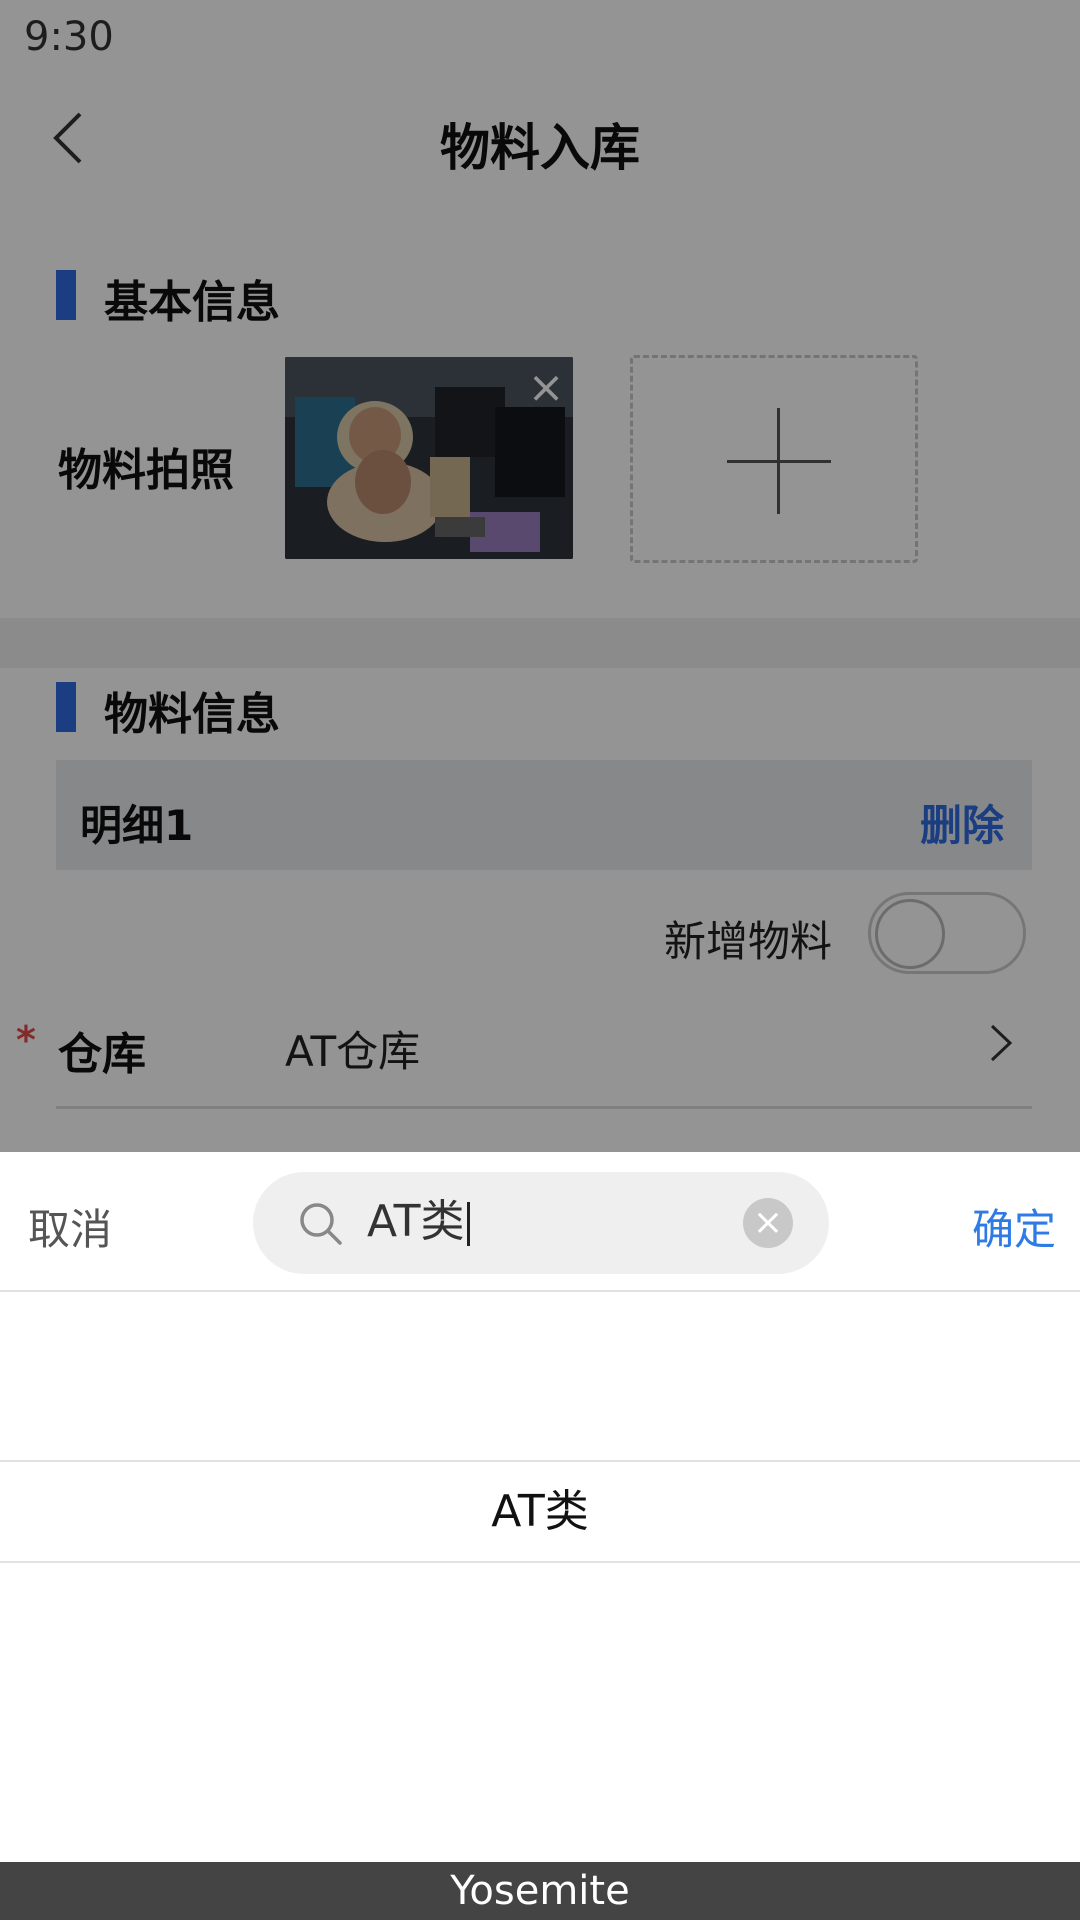 This screenshot has width=1080, height=1920. What do you see at coordinates (70, 1226) in the screenshot?
I see `cancel-button: 取消` at bounding box center [70, 1226].